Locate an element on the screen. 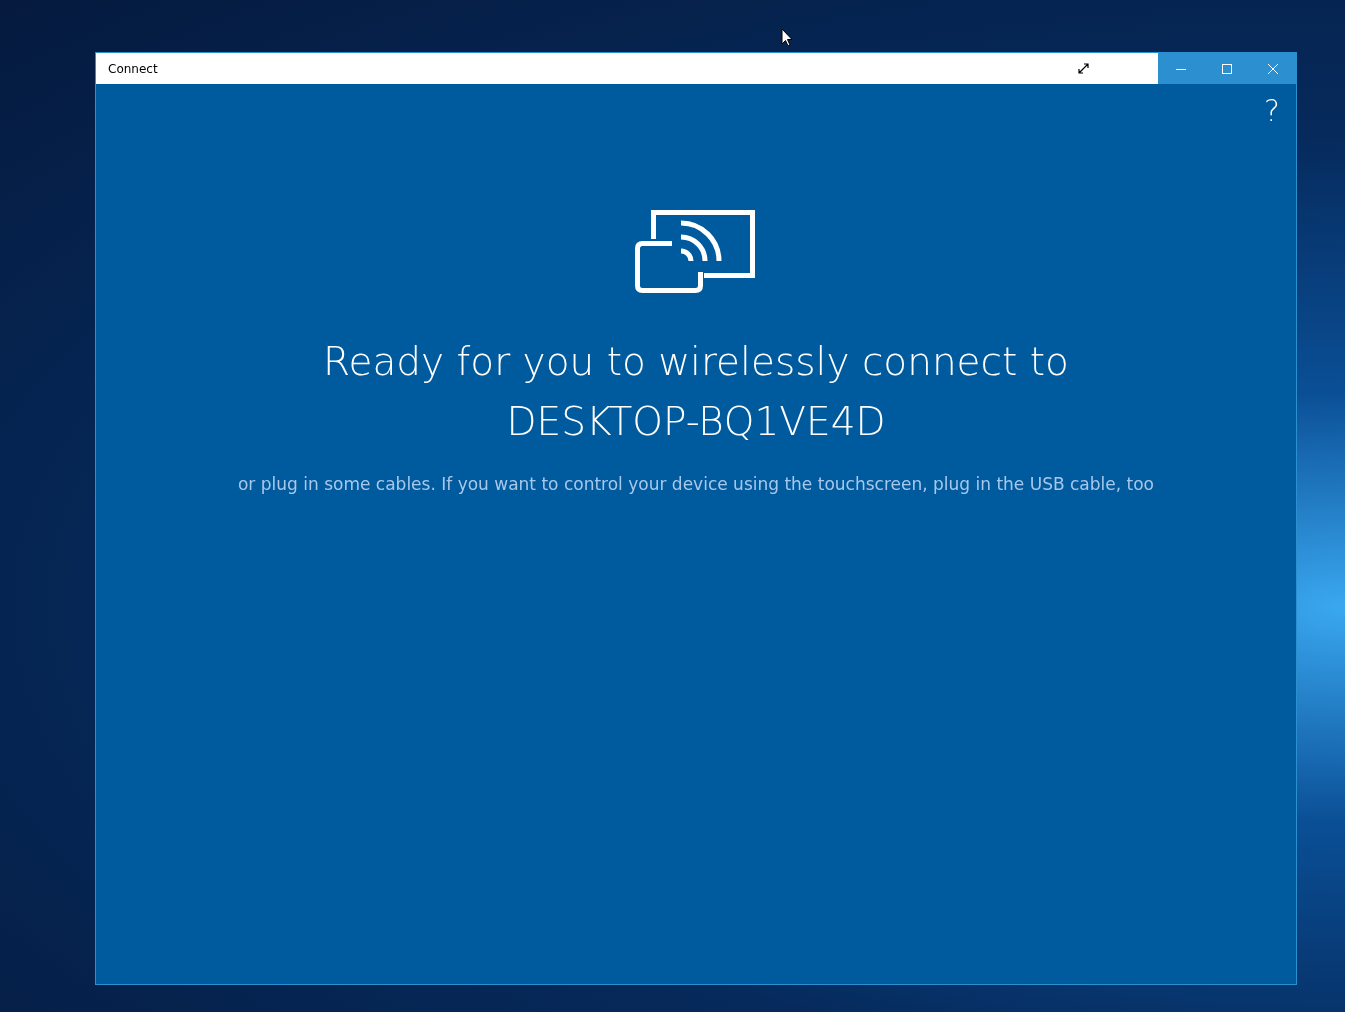 Image resolution: width=1345 pixels, height=1012 pixels. expand-icon is located at coordinates (1083, 68).